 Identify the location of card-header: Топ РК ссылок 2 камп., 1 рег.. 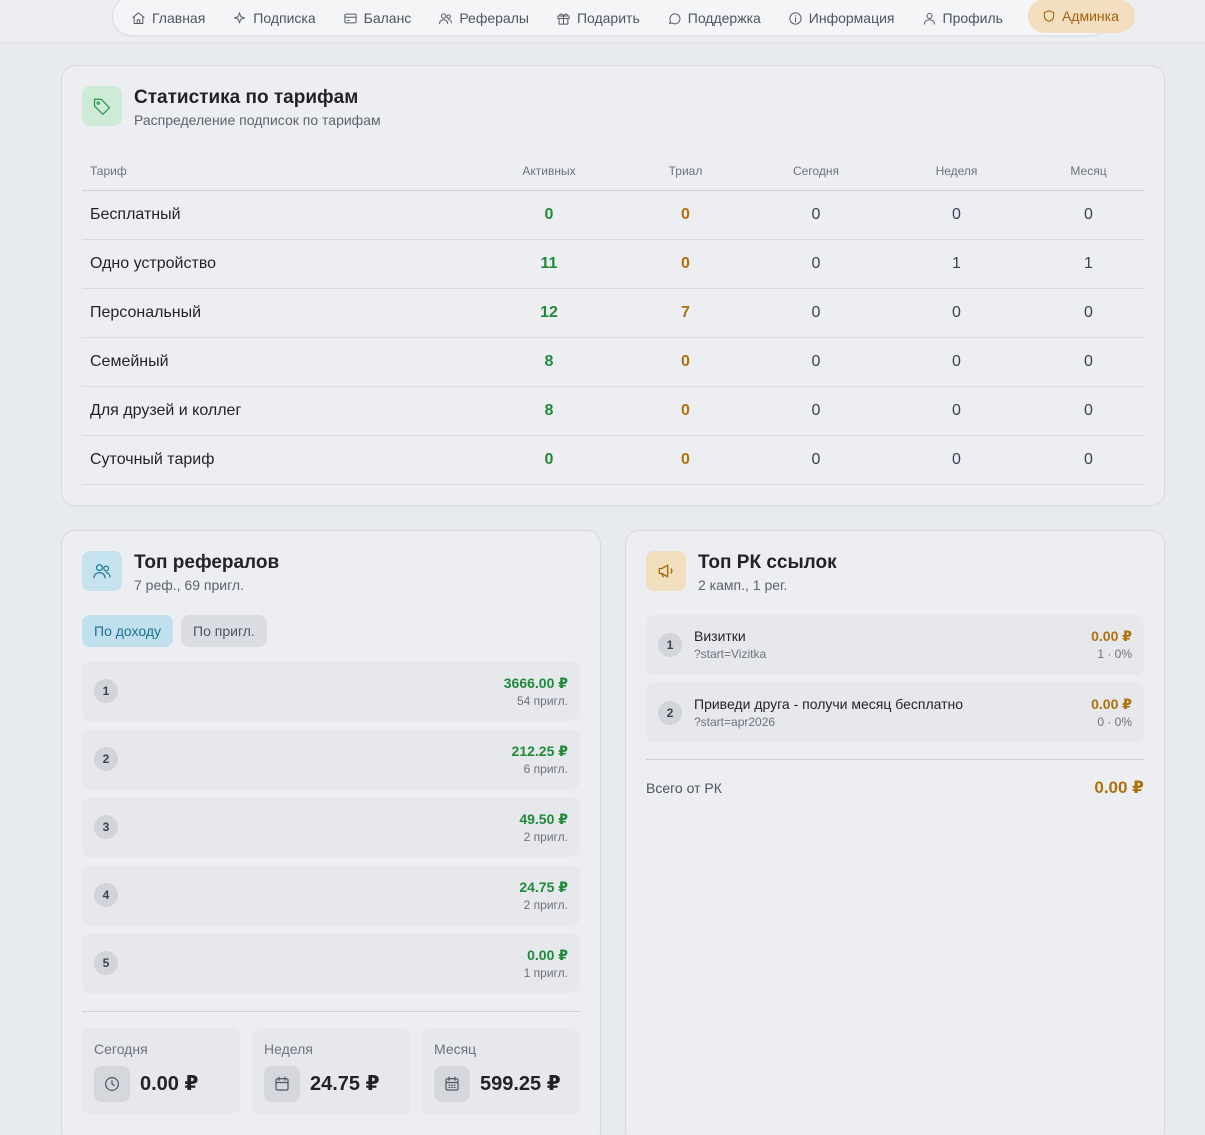
(741, 572).